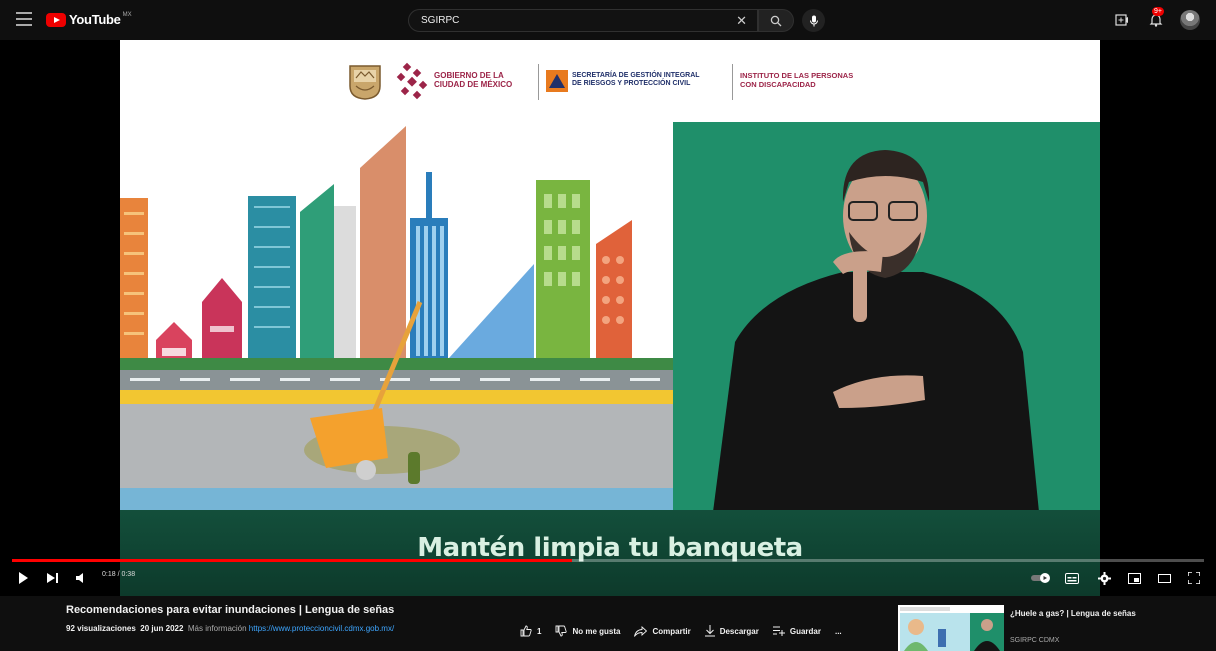 This screenshot has width=1216, height=651. I want to click on settings-icon, so click(1104, 578).